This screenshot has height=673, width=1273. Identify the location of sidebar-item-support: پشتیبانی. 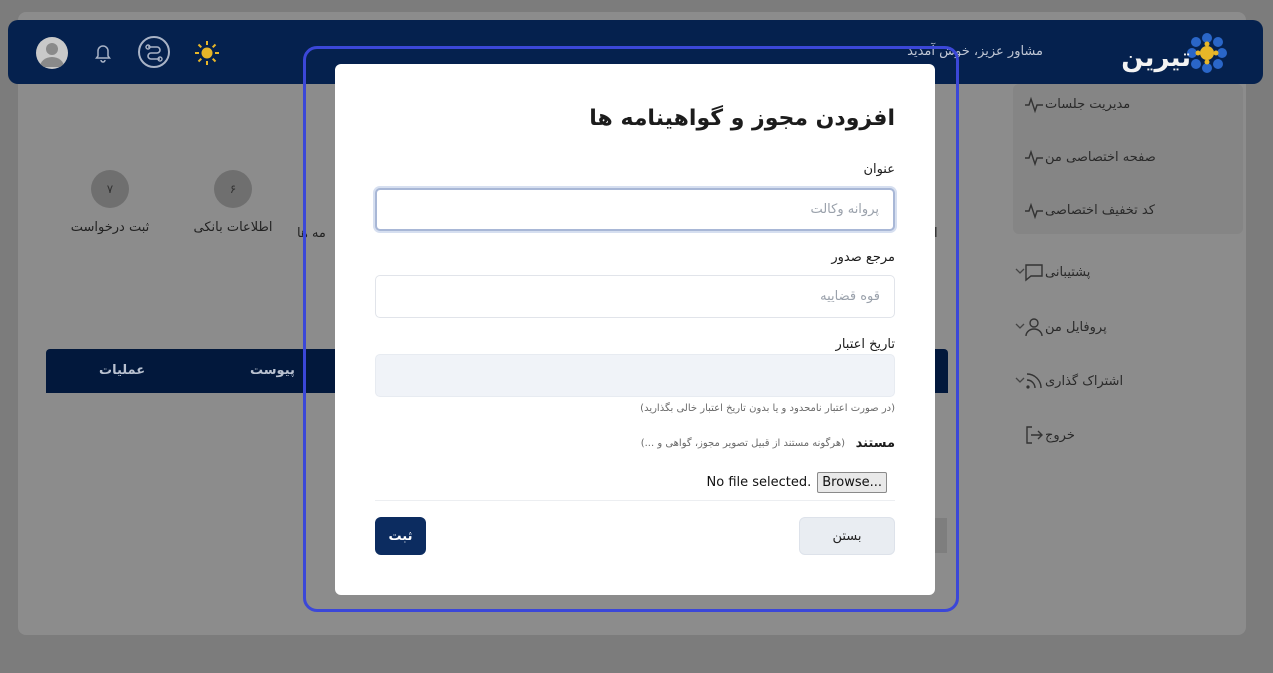
(1128, 272).